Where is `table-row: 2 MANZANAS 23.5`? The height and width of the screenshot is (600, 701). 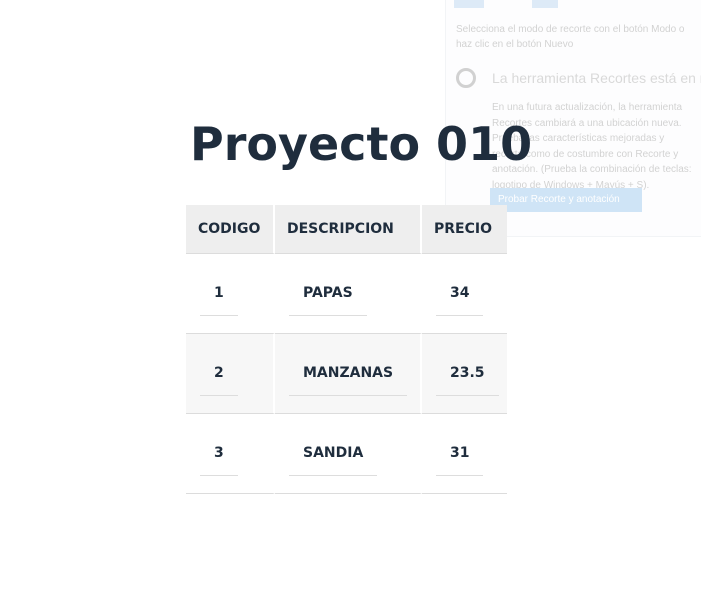 table-row: 2 MANZANAS 23.5 is located at coordinates (346, 374).